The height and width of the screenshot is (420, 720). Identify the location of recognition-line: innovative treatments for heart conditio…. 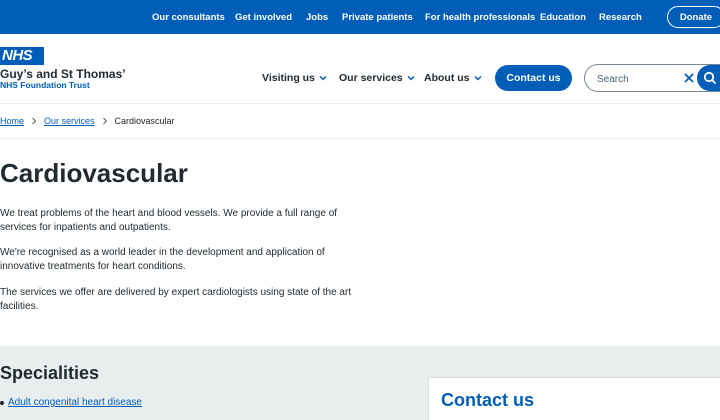
(93, 266).